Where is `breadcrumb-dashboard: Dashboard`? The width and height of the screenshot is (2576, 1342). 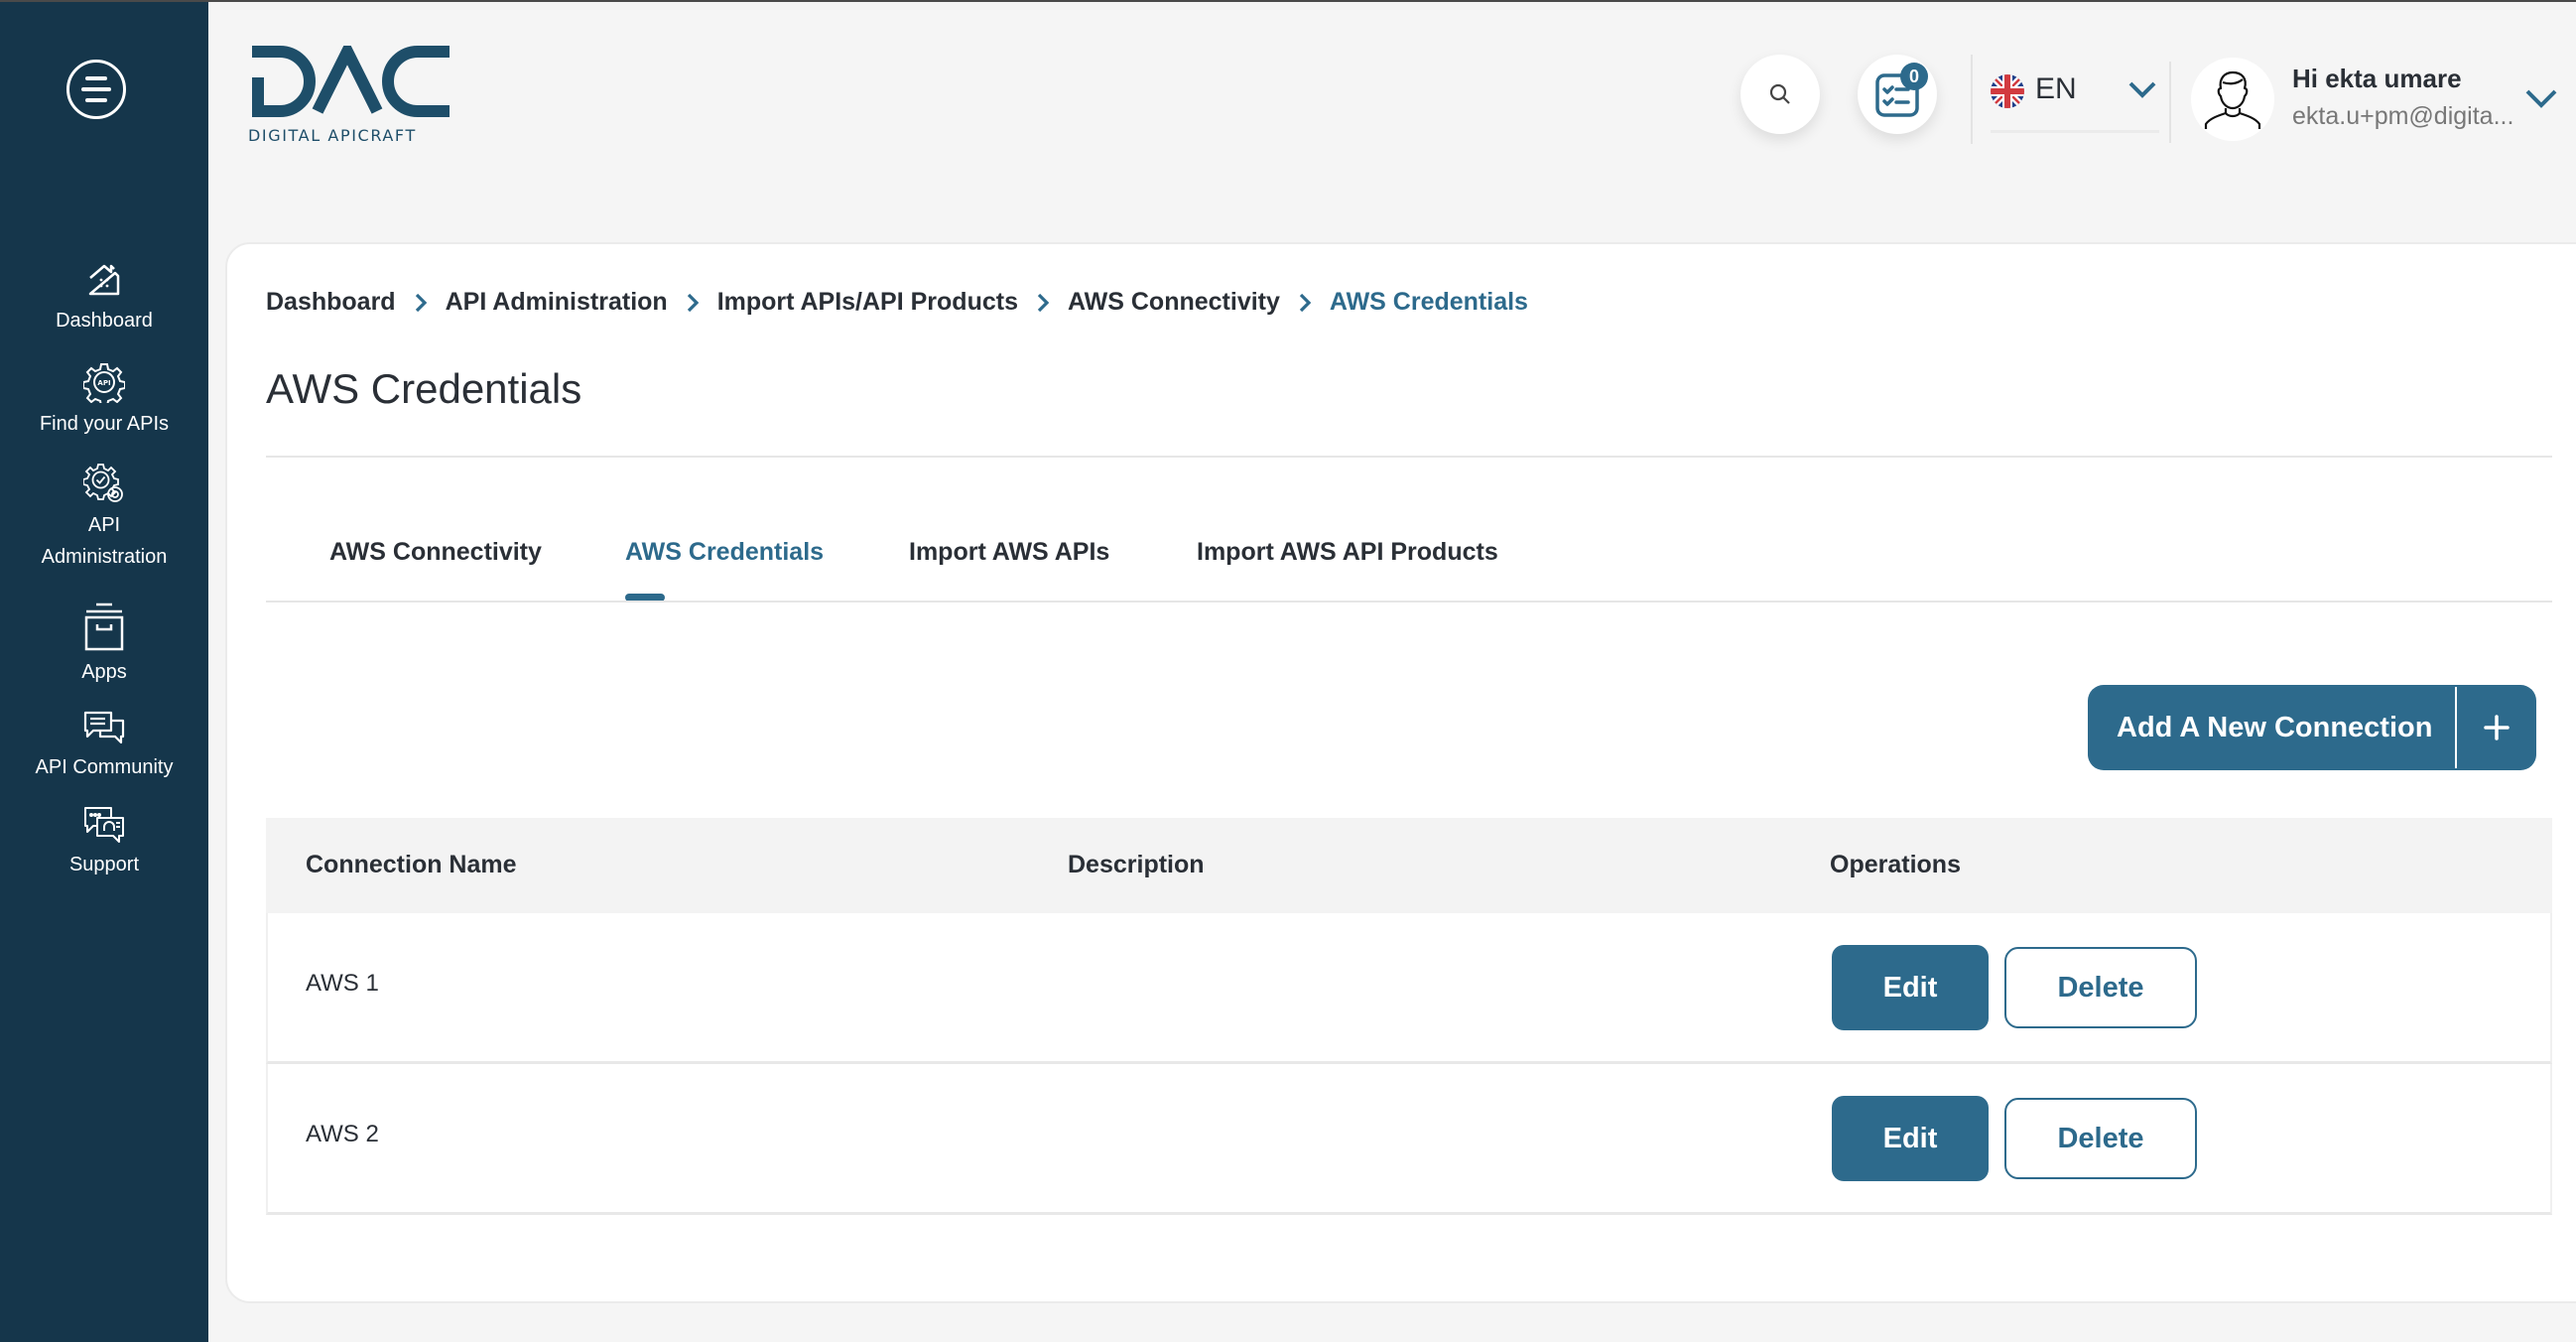 breadcrumb-dashboard: Dashboard is located at coordinates (331, 302).